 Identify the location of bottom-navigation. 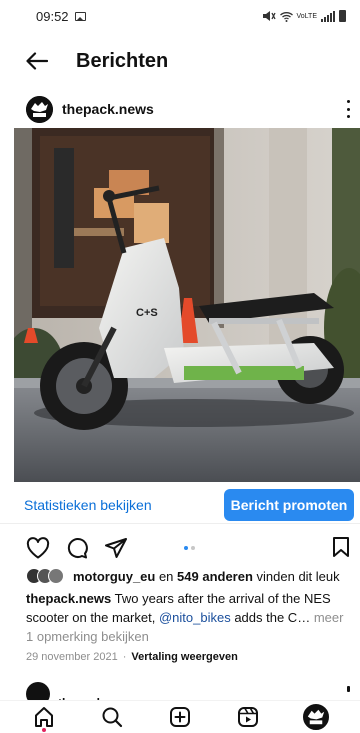
(180, 716).